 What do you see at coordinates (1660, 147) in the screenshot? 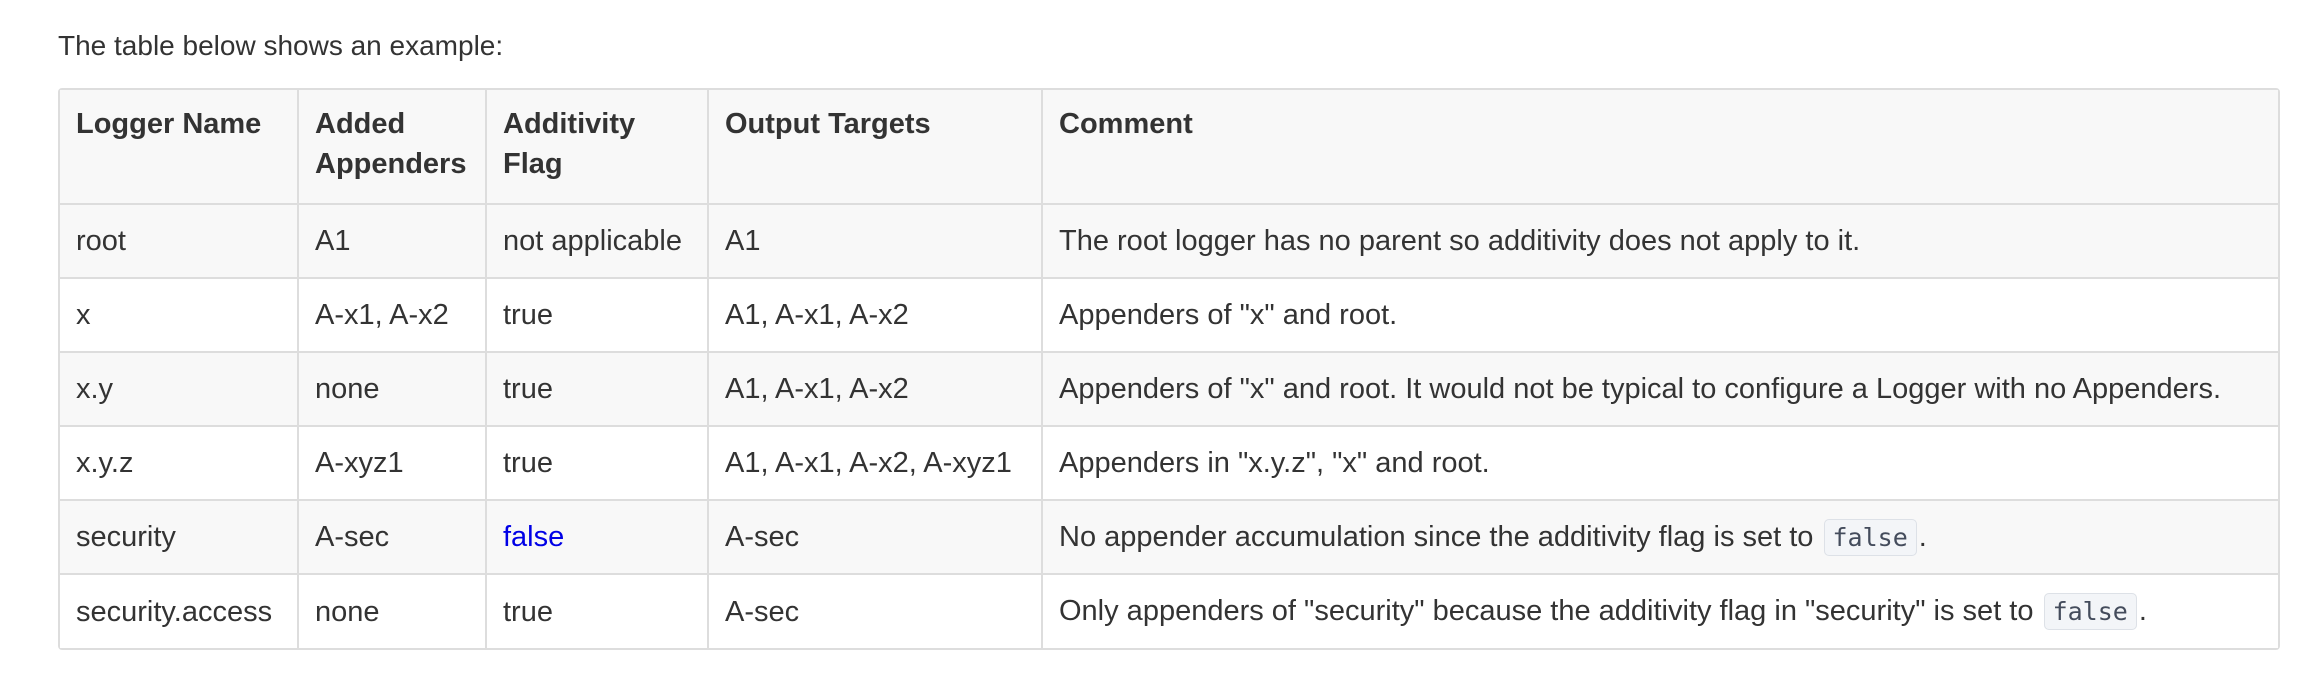
I see `header-comment: Comment` at bounding box center [1660, 147].